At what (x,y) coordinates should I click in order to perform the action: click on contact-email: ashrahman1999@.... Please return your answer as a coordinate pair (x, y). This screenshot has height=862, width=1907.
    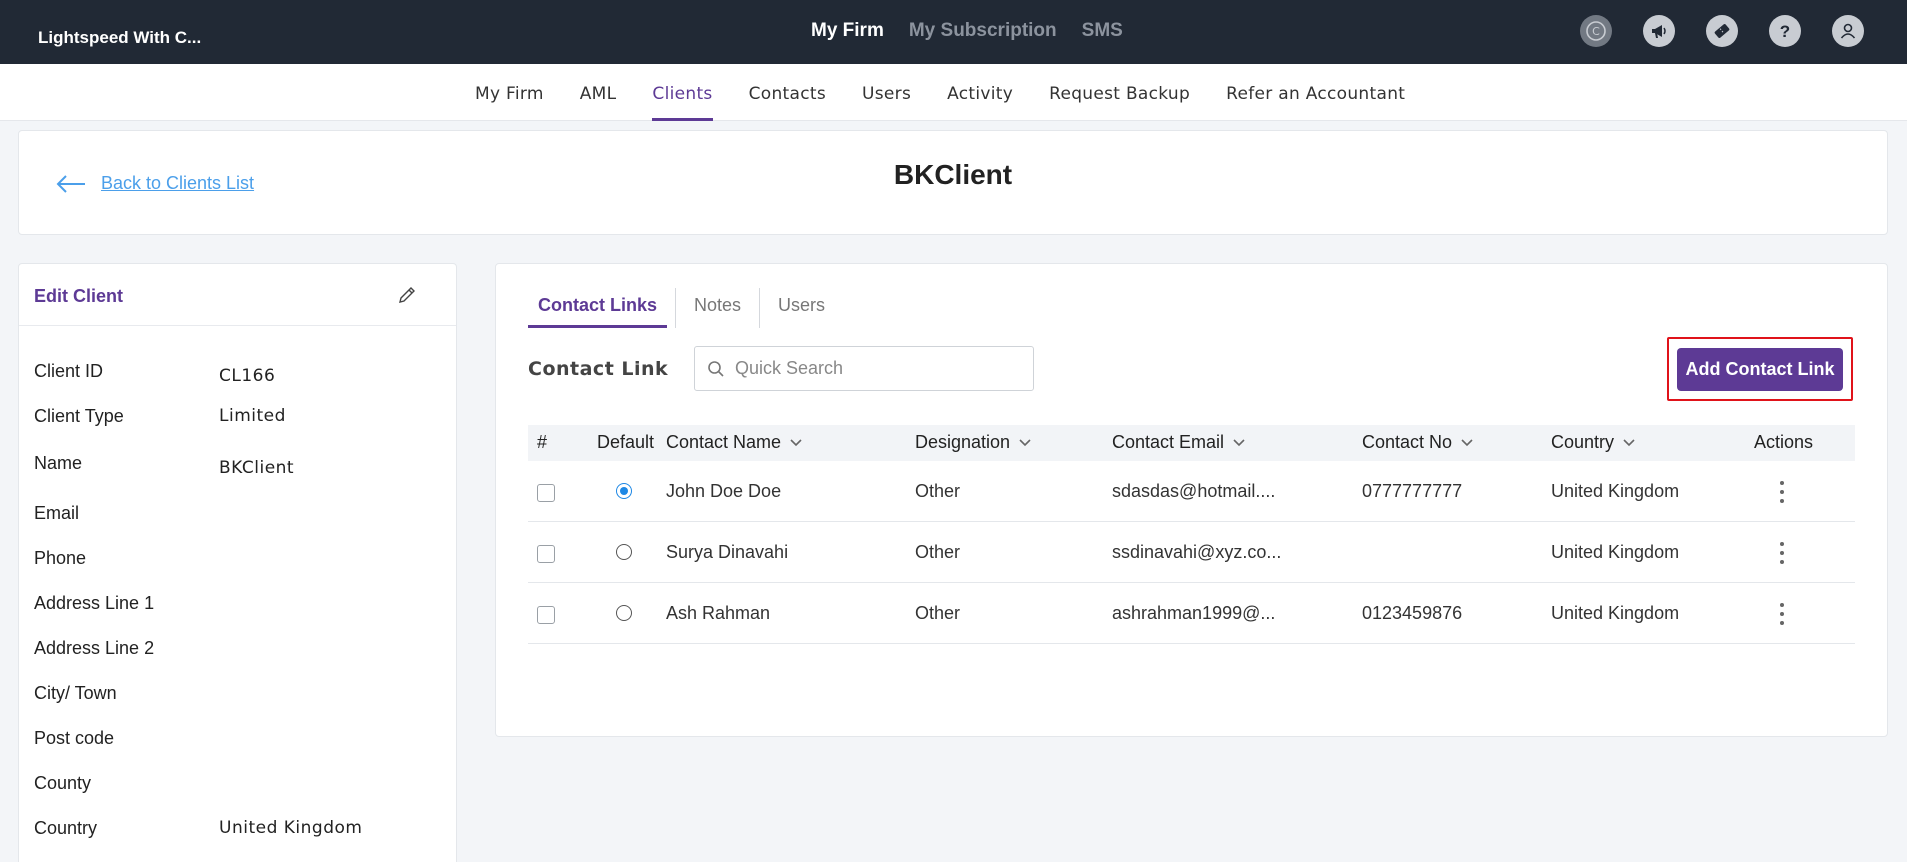
    Looking at the image, I should click on (1194, 613).